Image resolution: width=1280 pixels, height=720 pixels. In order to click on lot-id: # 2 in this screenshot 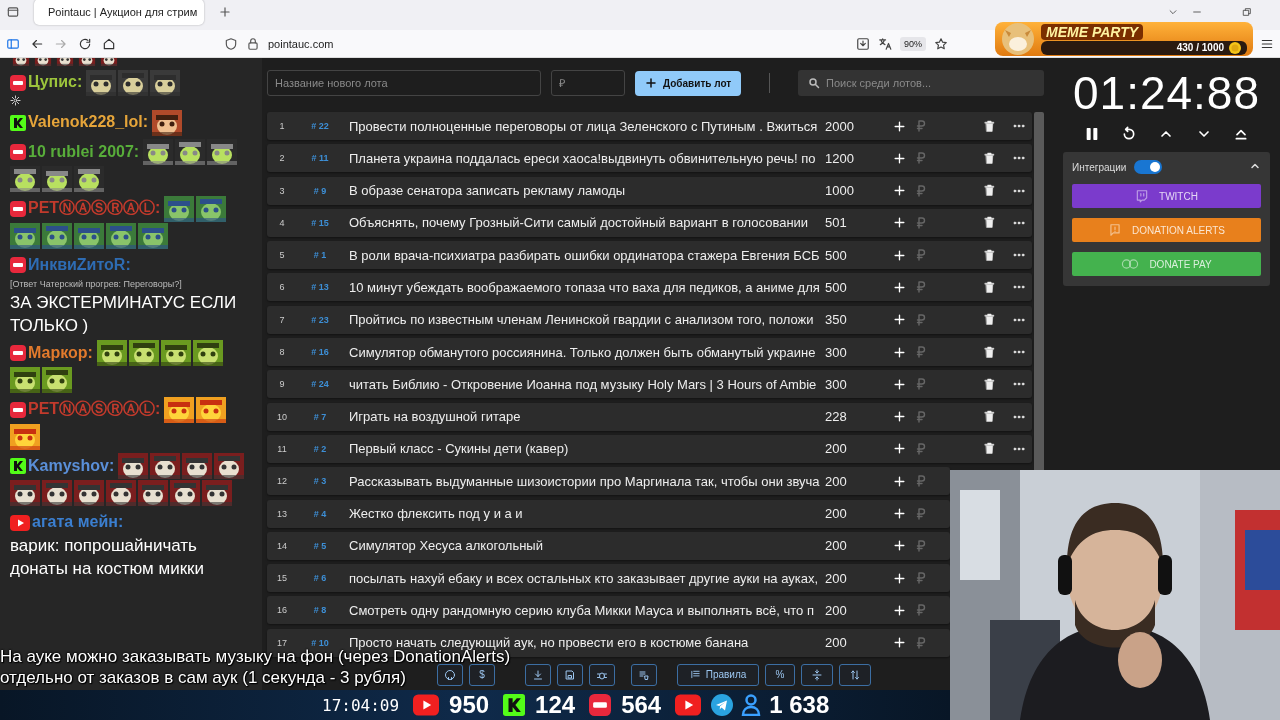, I will do `click(320, 448)`.